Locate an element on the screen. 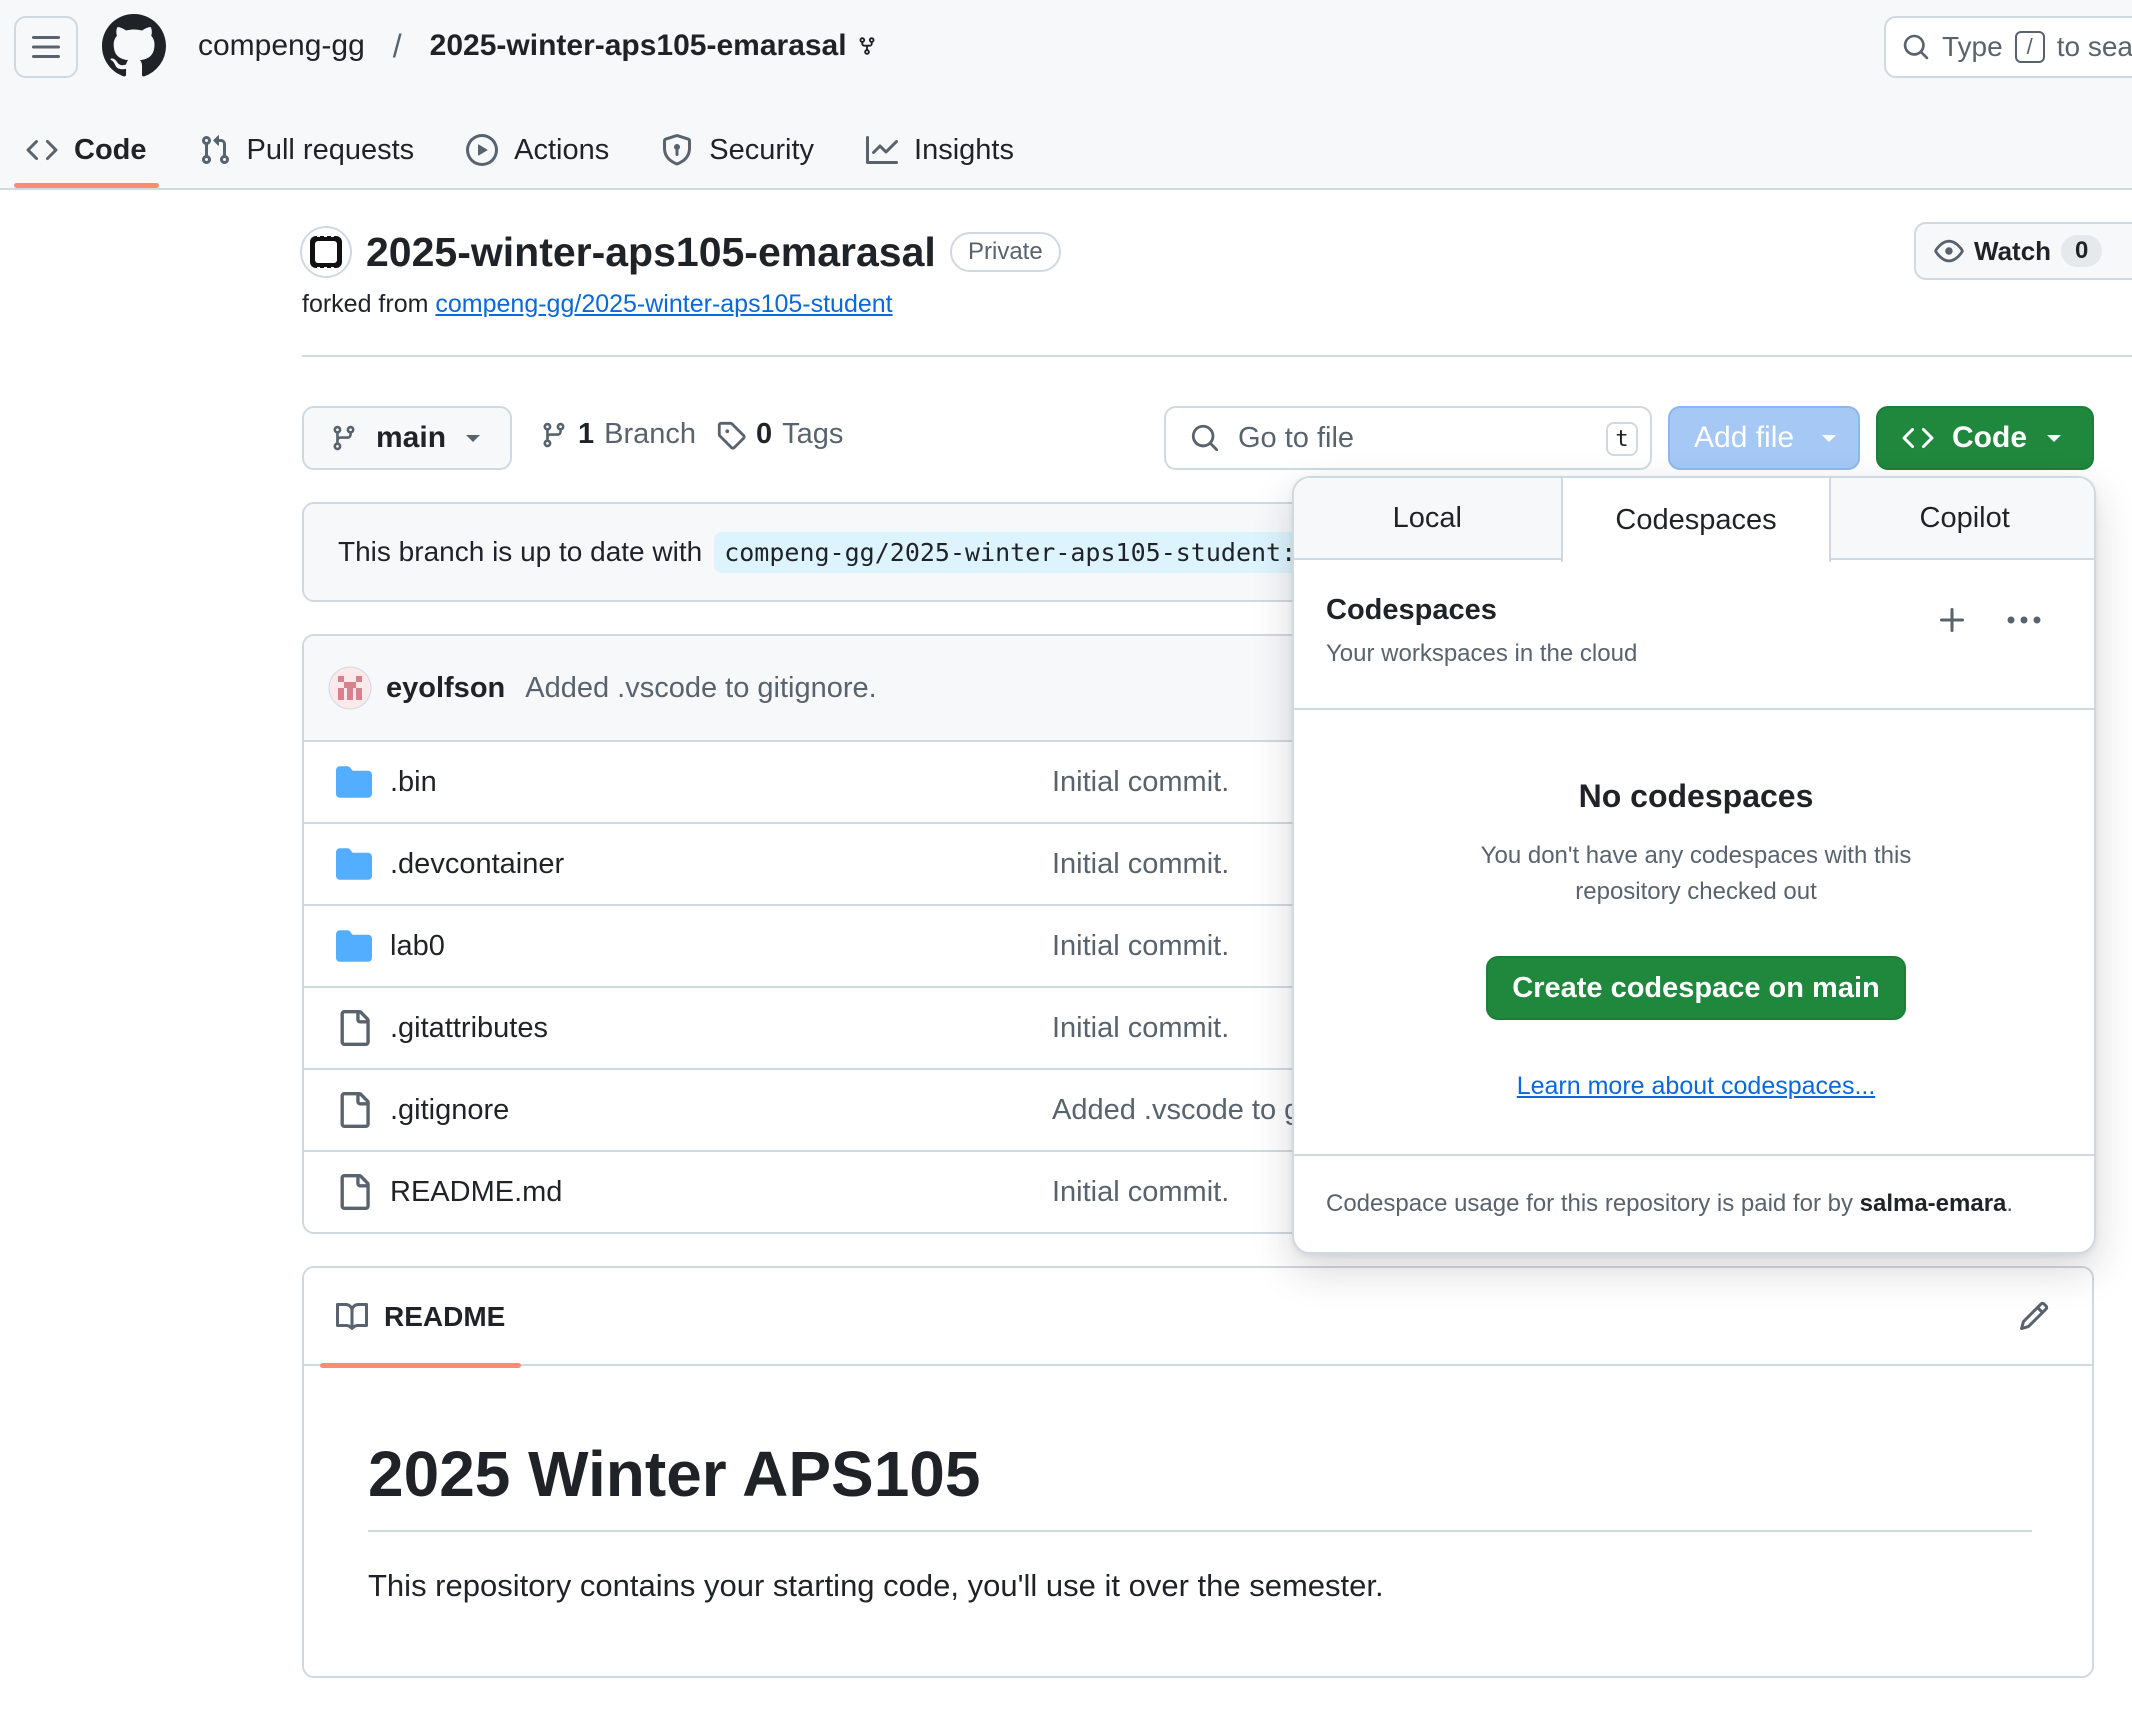 The width and height of the screenshot is (2132, 1732). readme-tab-label: README is located at coordinates (445, 1316).